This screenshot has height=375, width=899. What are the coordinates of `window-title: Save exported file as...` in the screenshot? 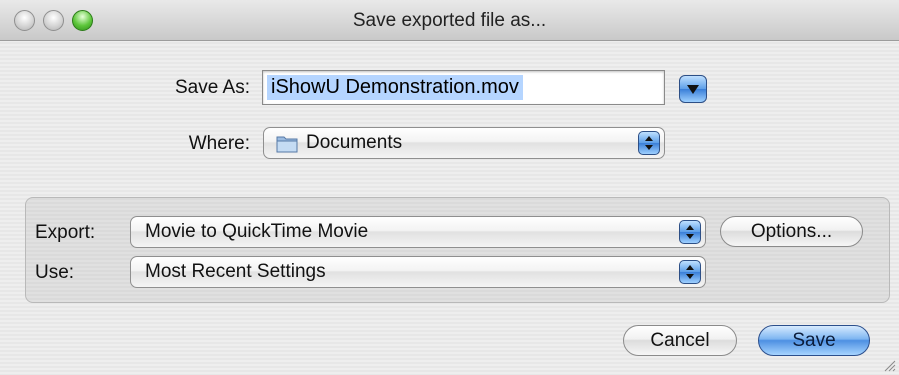 It's located at (449, 20).